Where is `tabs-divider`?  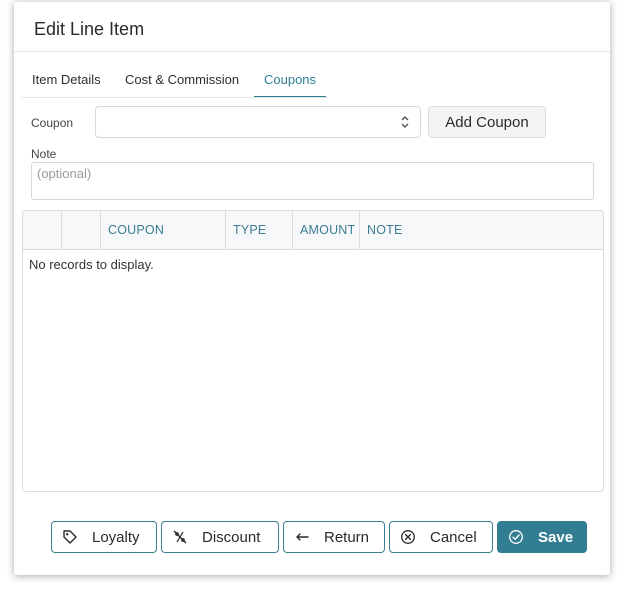
tabs-divider is located at coordinates (175, 97).